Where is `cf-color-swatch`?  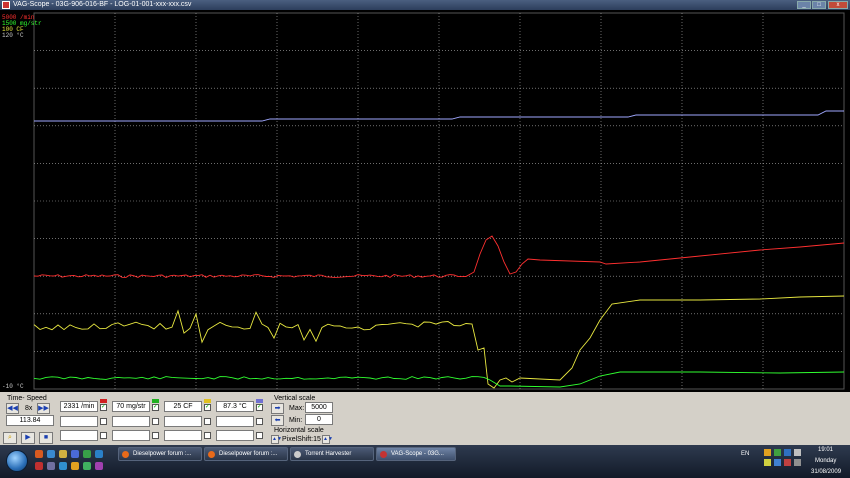
cf-color-swatch is located at coordinates (207, 401).